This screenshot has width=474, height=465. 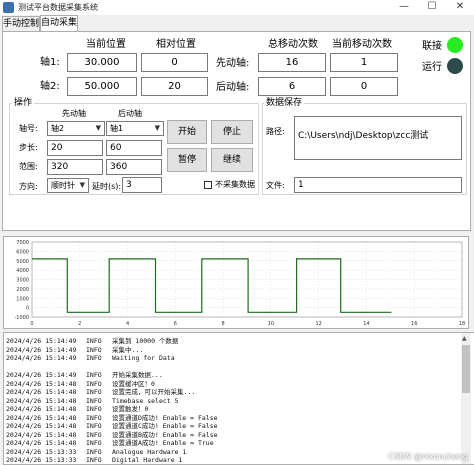 What do you see at coordinates (68, 185) in the screenshot?
I see `direction-select: 顺时针 ▼` at bounding box center [68, 185].